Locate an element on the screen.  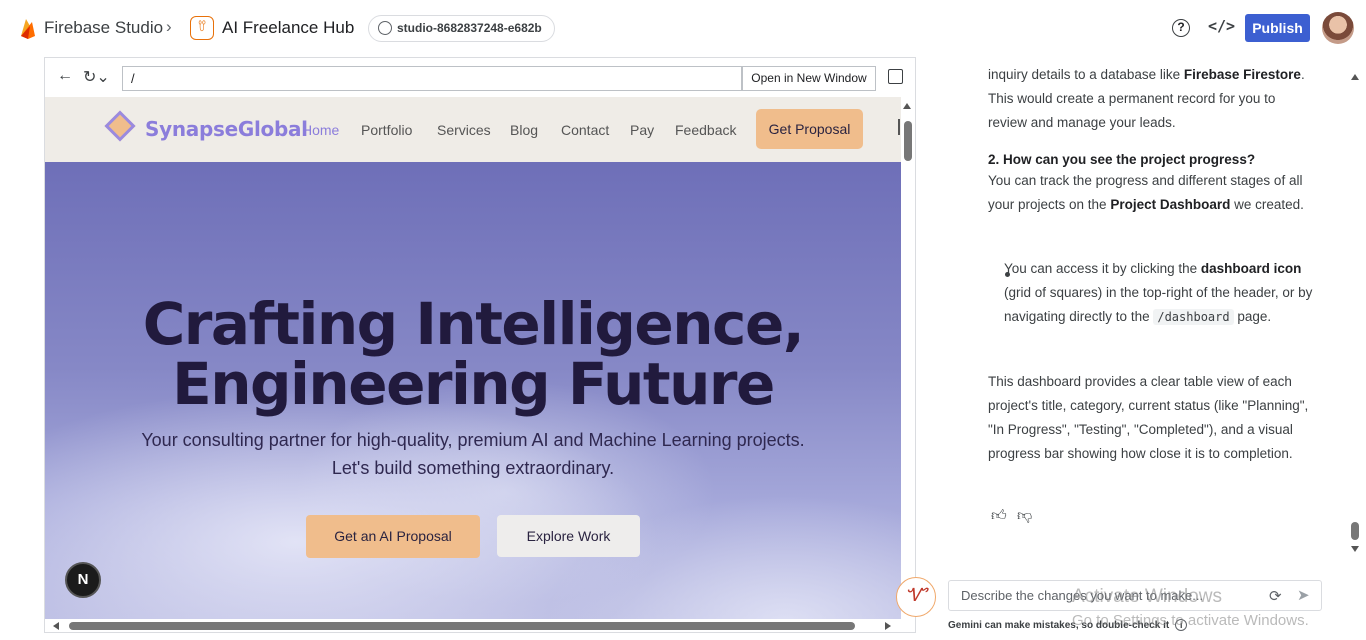
external-link-icon is located at coordinates (895, 76).